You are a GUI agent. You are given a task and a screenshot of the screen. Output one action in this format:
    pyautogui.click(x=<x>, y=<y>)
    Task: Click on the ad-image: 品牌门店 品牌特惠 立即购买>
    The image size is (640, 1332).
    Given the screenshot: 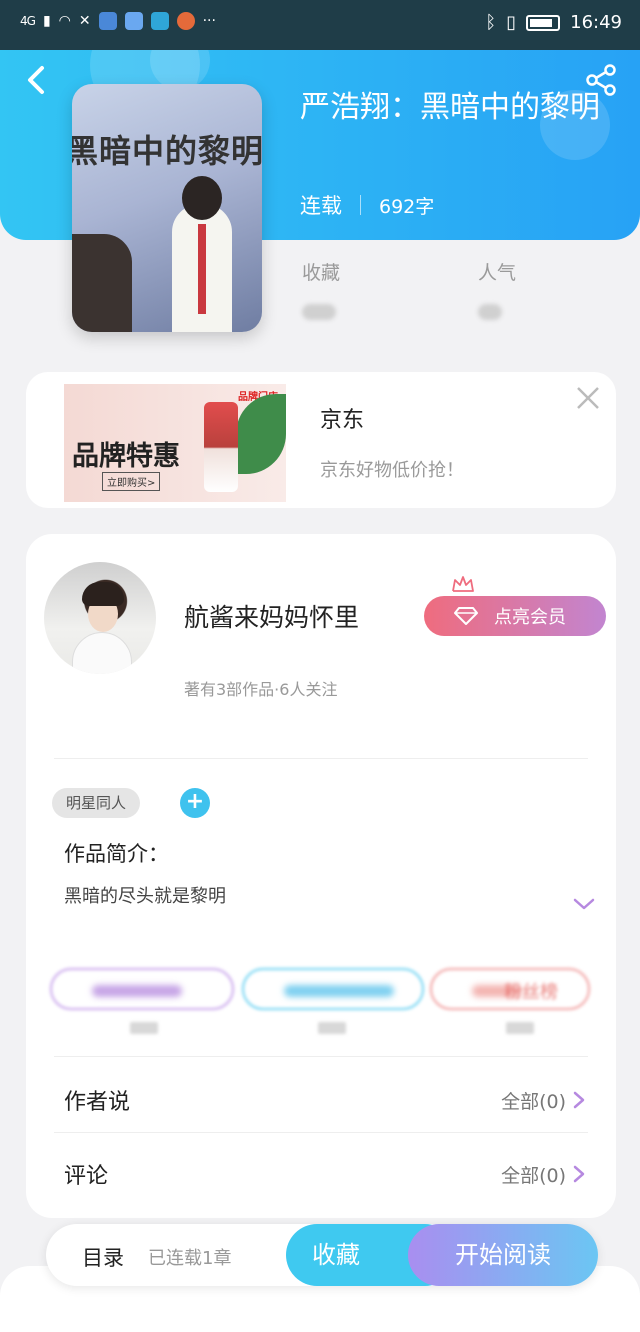 What is the action you would take?
    pyautogui.click(x=175, y=443)
    